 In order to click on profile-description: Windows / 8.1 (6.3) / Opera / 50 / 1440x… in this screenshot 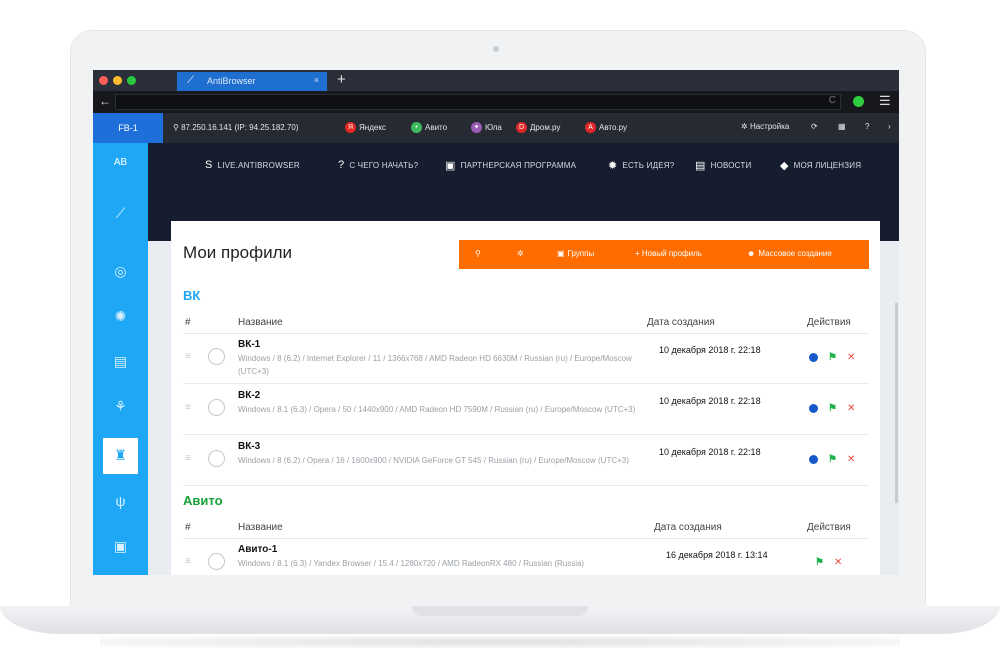, I will do `click(437, 409)`.